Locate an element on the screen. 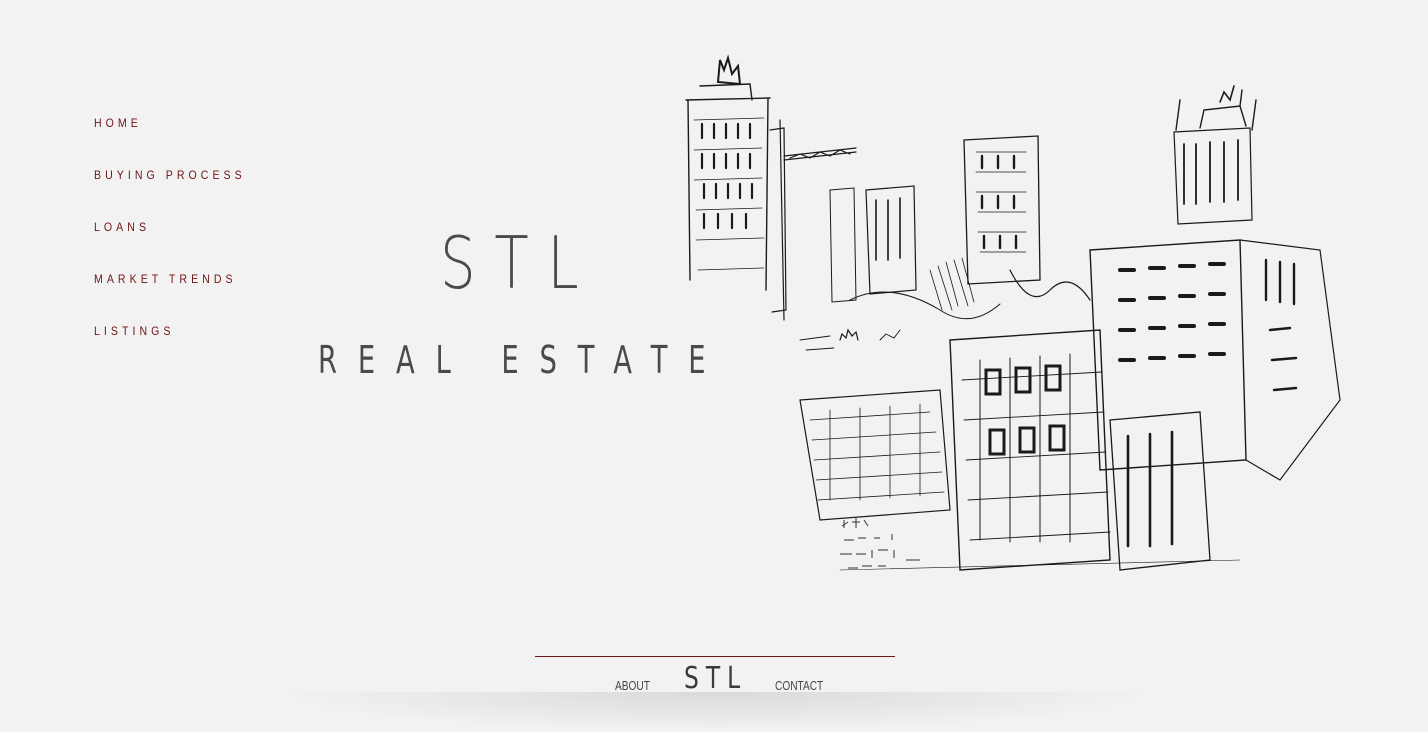 Image resolution: width=1428 pixels, height=732 pixels. nav-item-listings: LISTINGS is located at coordinates (180, 346).